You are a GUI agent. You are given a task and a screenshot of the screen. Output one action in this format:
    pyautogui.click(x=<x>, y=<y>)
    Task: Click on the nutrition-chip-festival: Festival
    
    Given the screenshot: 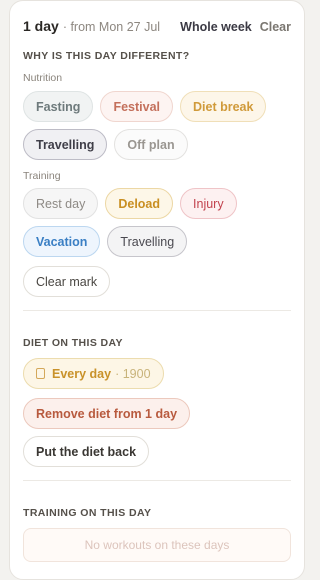 What is the action you would take?
    pyautogui.click(x=137, y=106)
    